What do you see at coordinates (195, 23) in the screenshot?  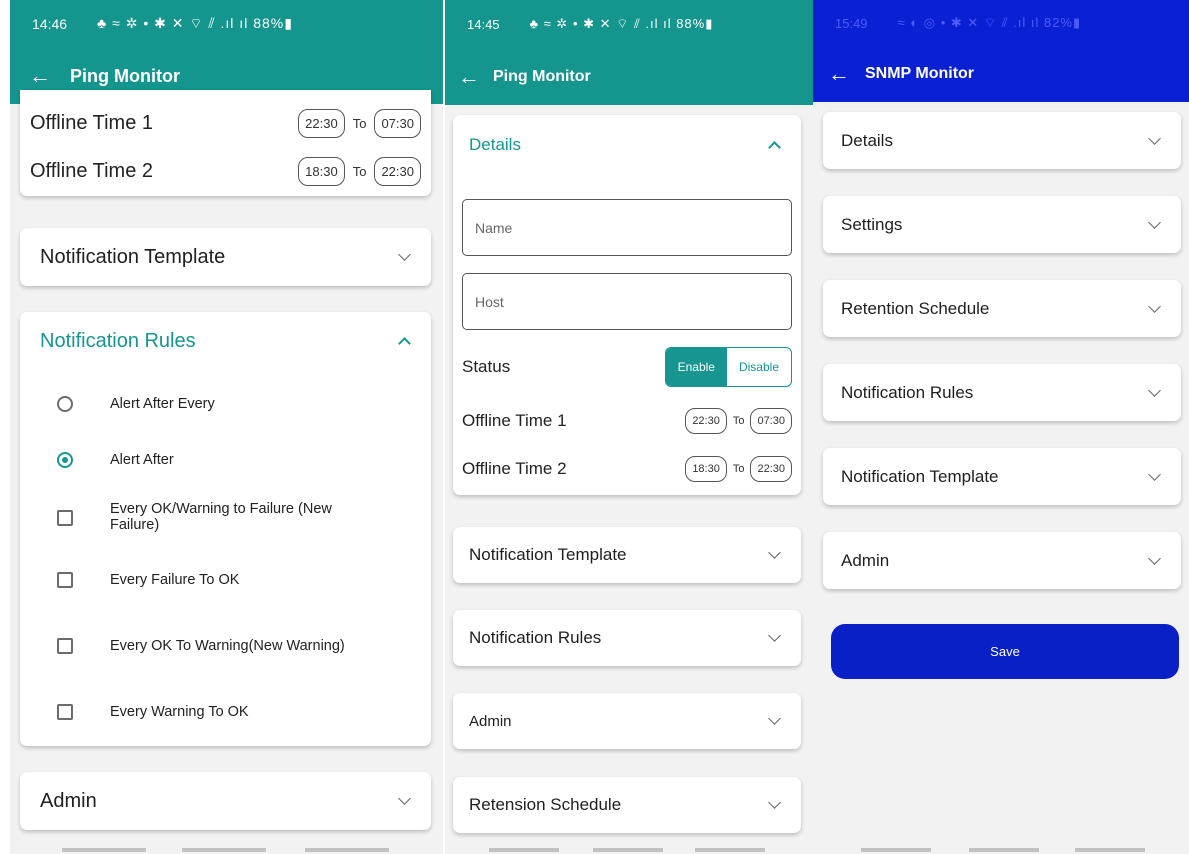 I see `status-icons: ♣ ≈ ✲ • ✱ ✕ ⌔ ⫽ .ıl ıl 88%▮` at bounding box center [195, 23].